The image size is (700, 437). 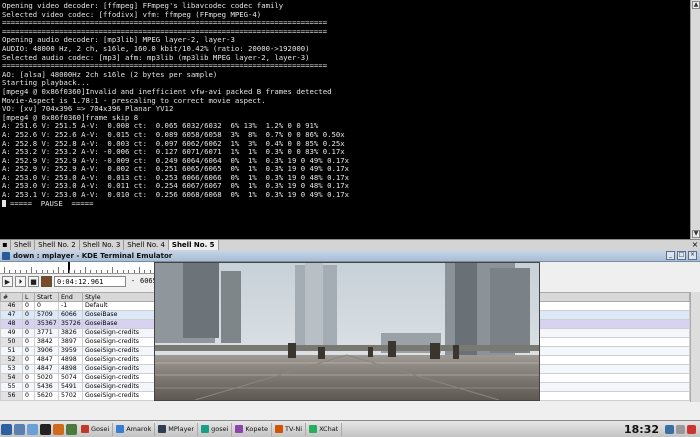 I want to click on play-selection-icon: ⏵, so click(x=20, y=281).